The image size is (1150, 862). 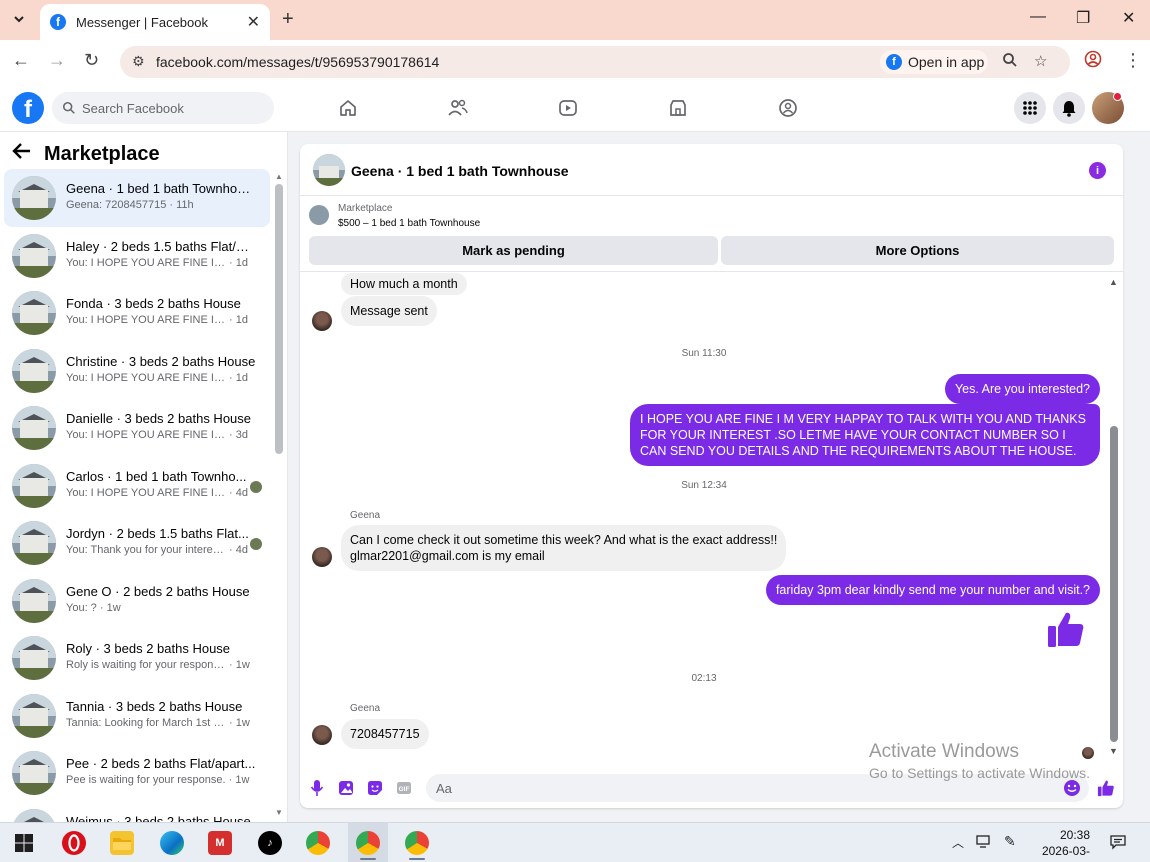 I want to click on grid-icon, so click(x=1030, y=108).